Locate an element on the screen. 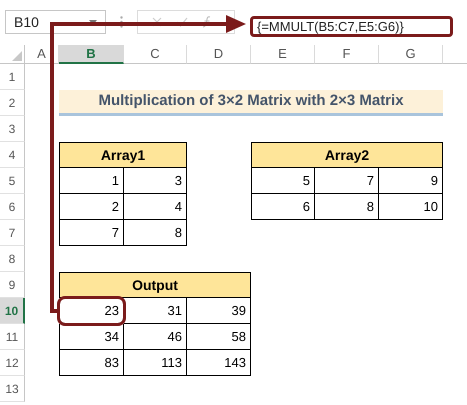 The height and width of the screenshot is (405, 467). caret-icon is located at coordinates (93, 22).